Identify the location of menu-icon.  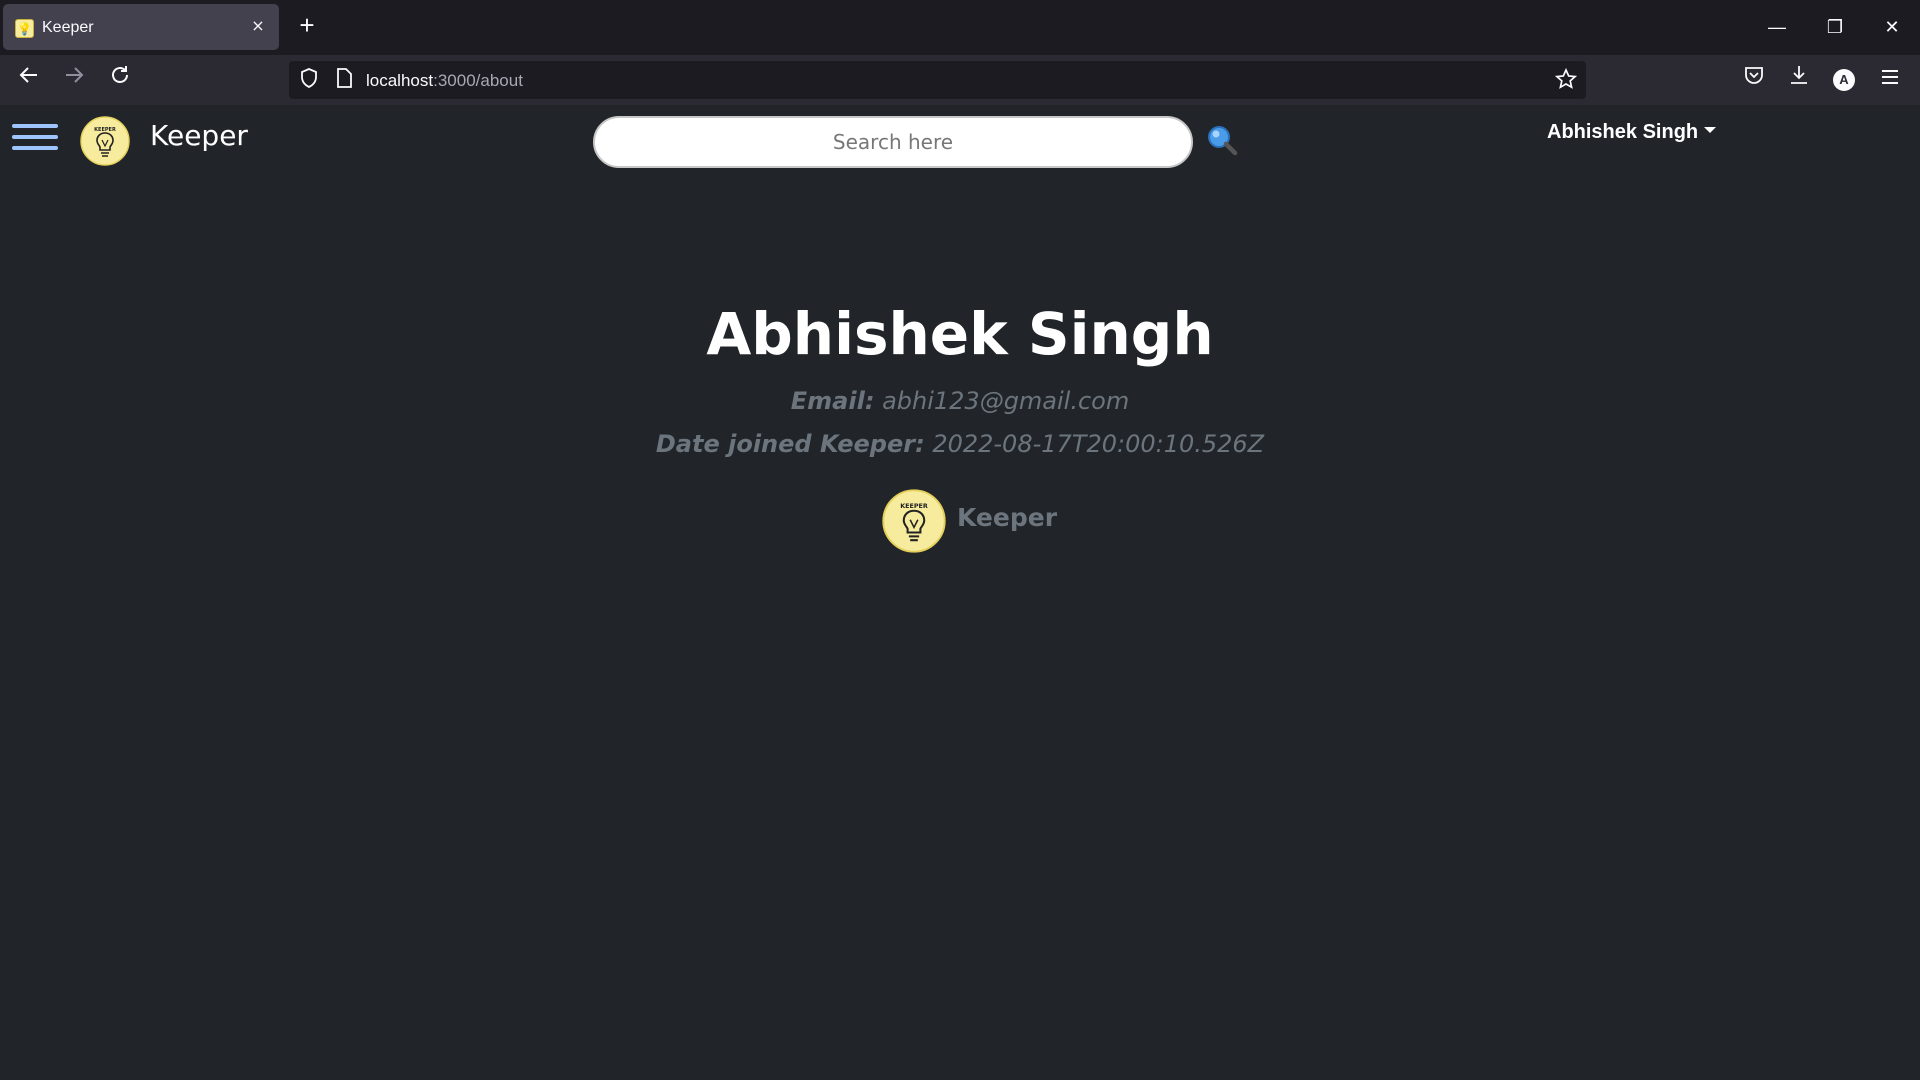
(1890, 80).